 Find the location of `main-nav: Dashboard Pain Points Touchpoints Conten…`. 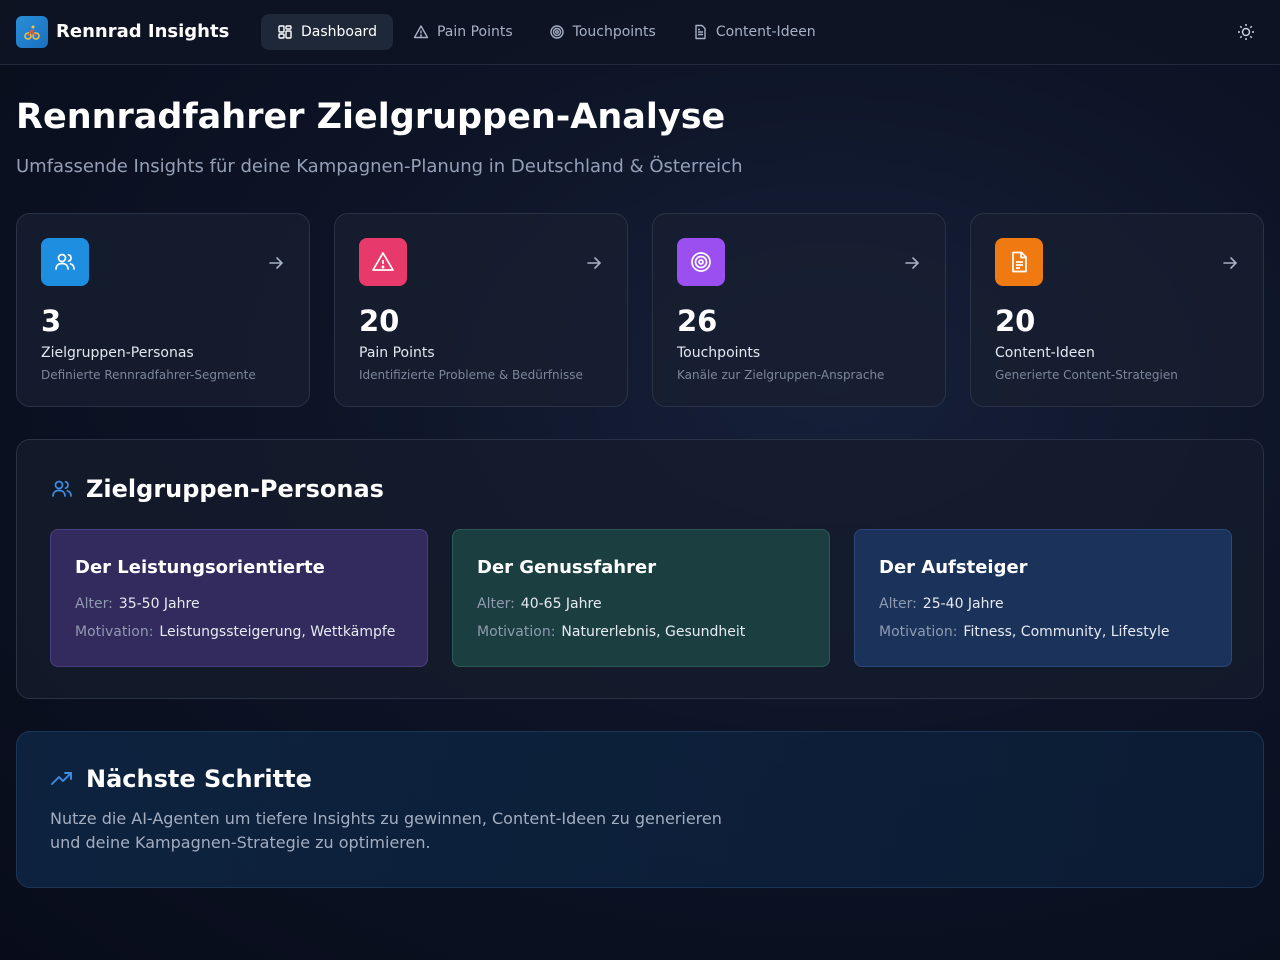

main-nav: Dashboard Pain Points Touchpoints Conten… is located at coordinates (548, 32).